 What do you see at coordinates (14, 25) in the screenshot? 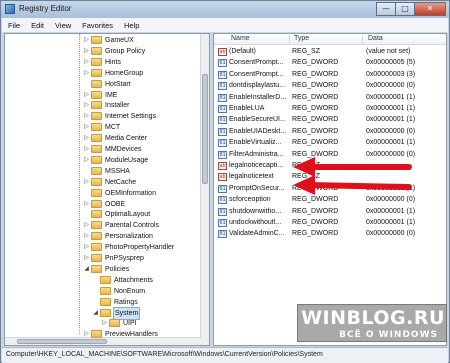
I see `menu-file: File` at bounding box center [14, 25].